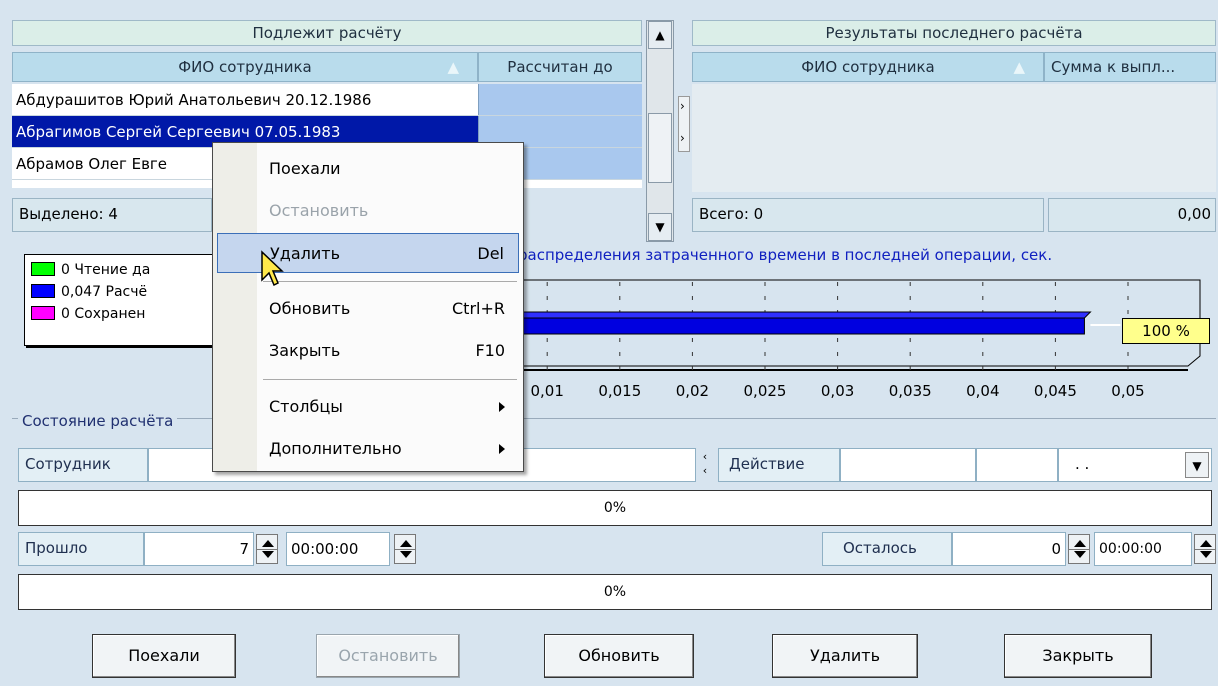  Describe the element at coordinates (845, 656) in the screenshot. I see `delete-button: Удалить` at that location.